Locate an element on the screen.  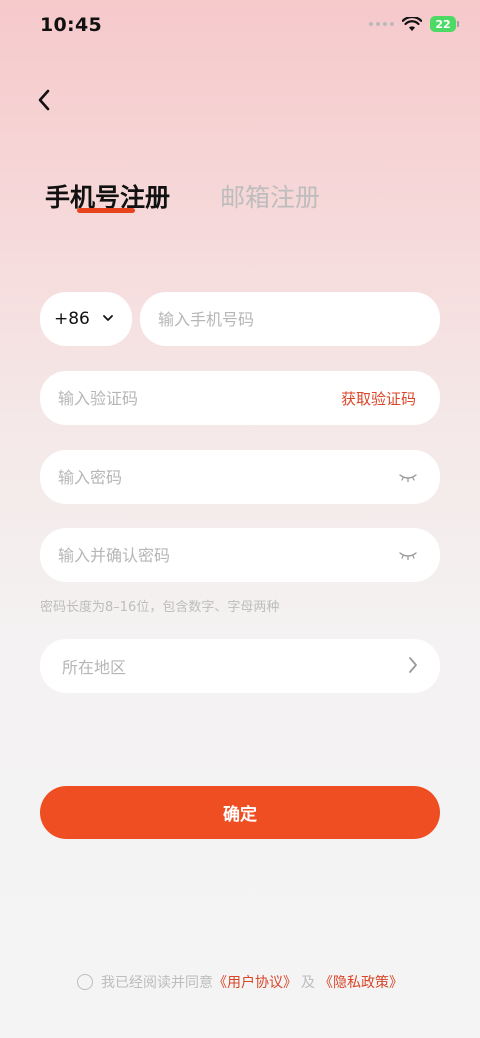
phone-field is located at coordinates (290, 319).